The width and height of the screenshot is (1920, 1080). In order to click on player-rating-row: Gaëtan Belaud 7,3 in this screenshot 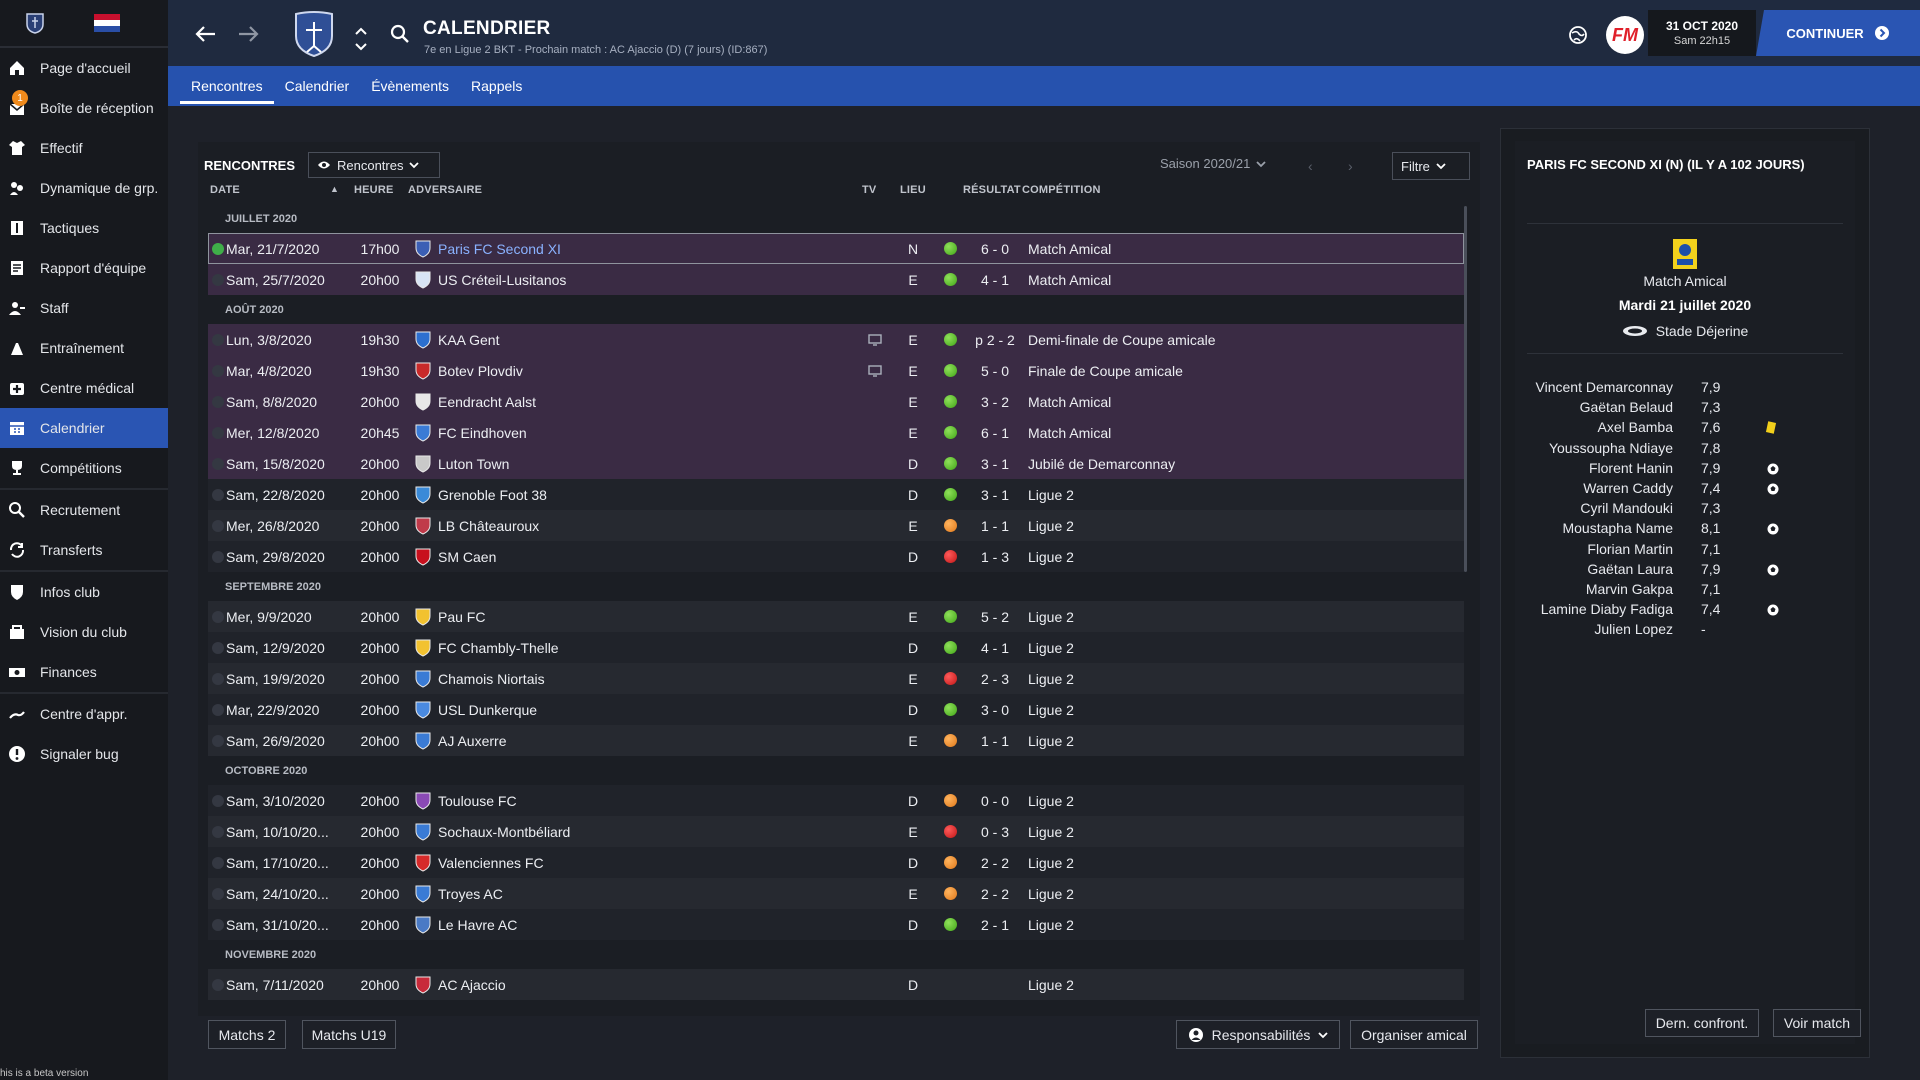, I will do `click(1685, 409)`.